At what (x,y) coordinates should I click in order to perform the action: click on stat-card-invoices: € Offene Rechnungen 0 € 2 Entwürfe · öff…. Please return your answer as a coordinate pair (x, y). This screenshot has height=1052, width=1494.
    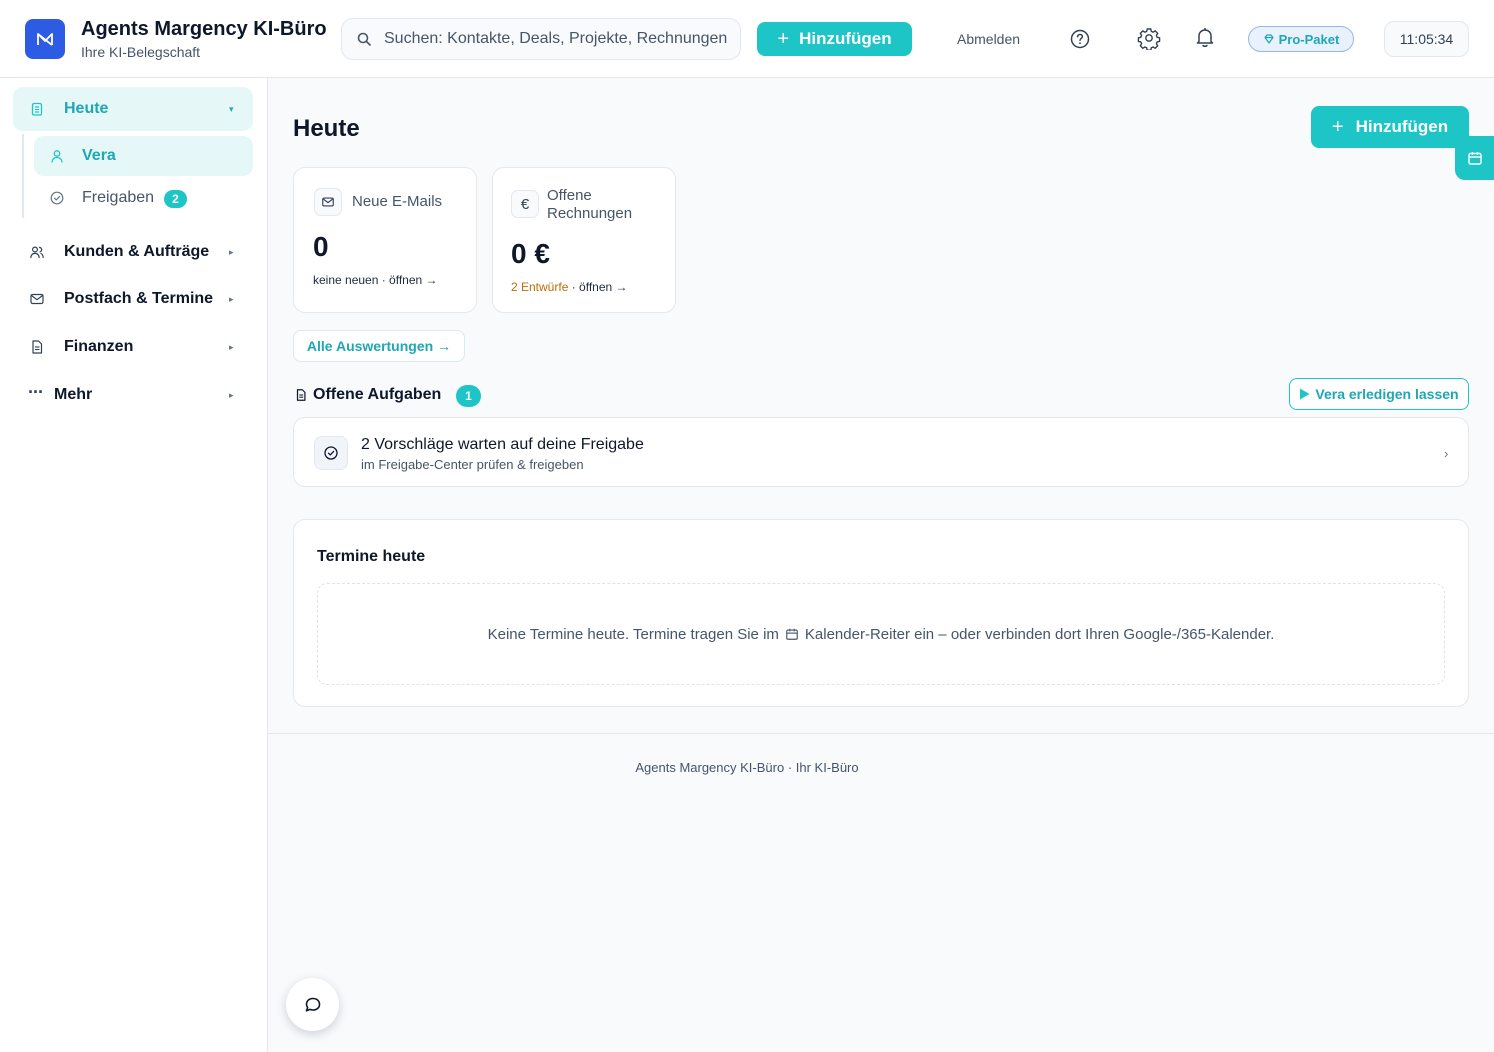
    Looking at the image, I should click on (584, 240).